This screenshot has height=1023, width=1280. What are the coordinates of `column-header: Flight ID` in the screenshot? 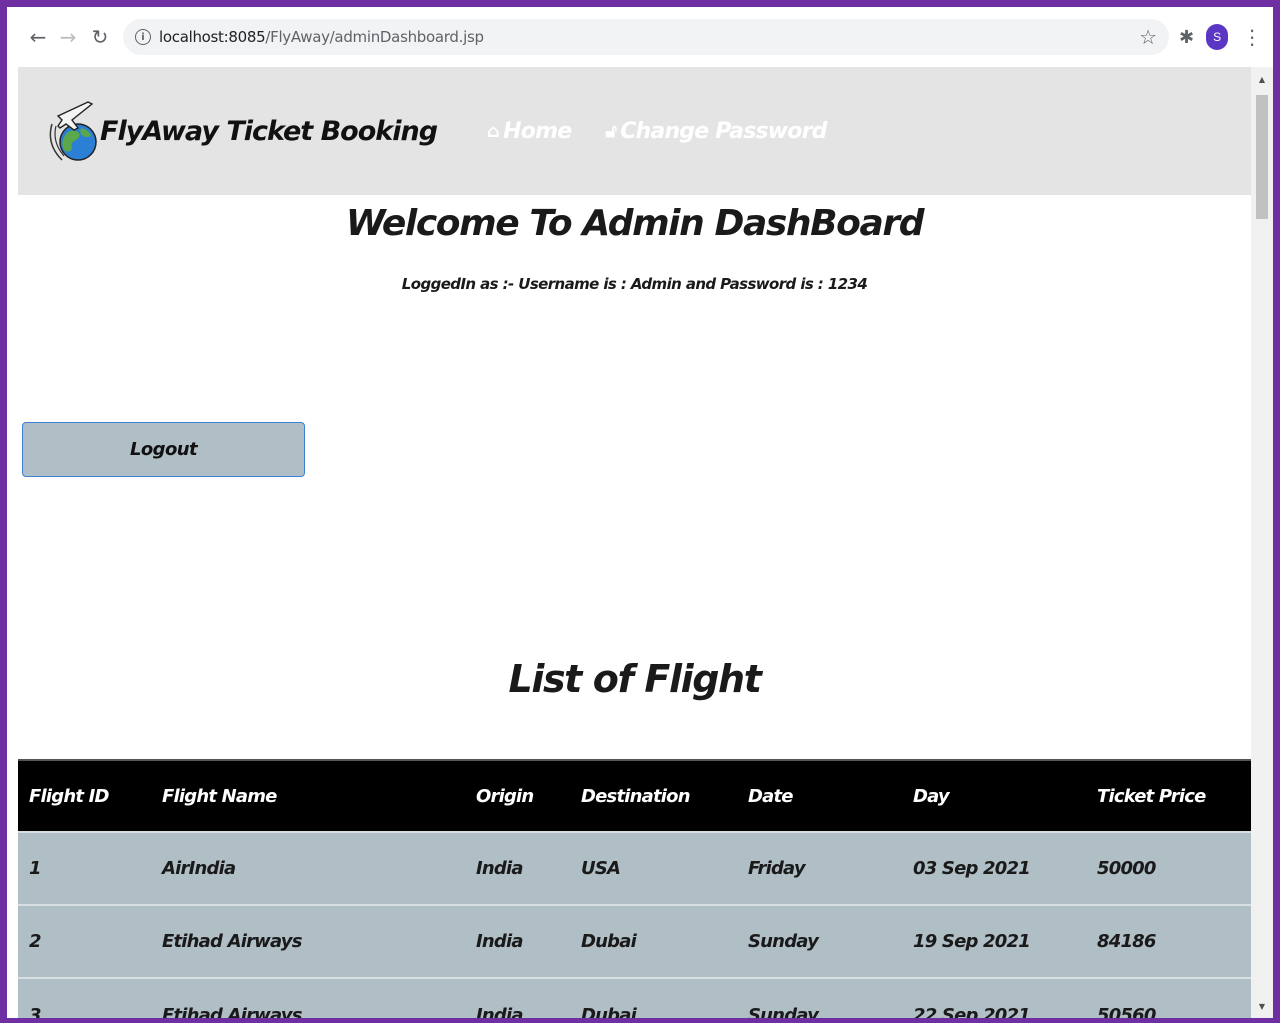 It's located at (84, 795).